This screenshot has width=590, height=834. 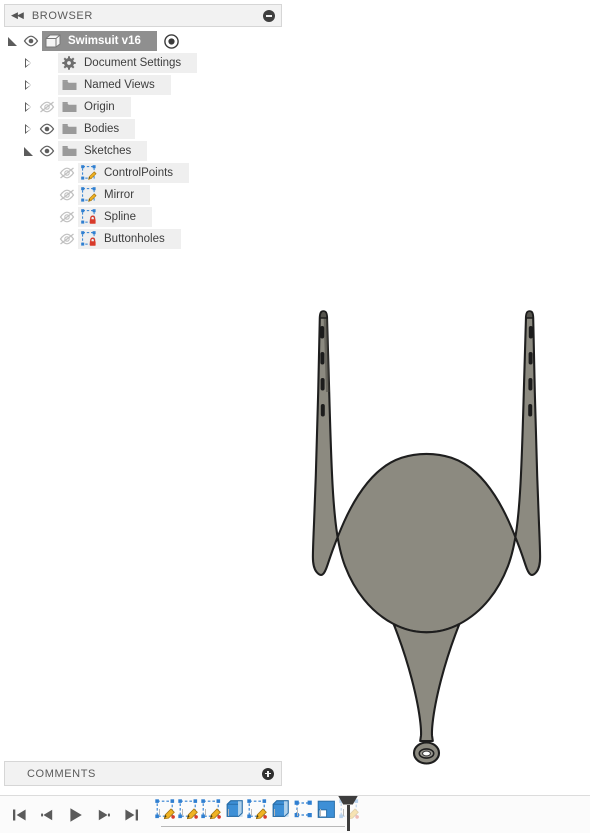 I want to click on tree-node-label: Spline, so click(x=123, y=217).